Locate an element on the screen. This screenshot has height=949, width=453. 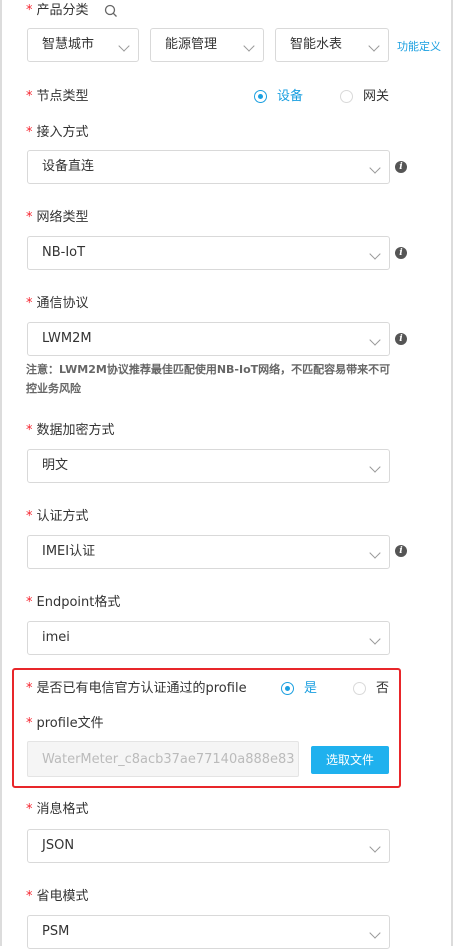
endpoint-select: imei is located at coordinates (208, 638).